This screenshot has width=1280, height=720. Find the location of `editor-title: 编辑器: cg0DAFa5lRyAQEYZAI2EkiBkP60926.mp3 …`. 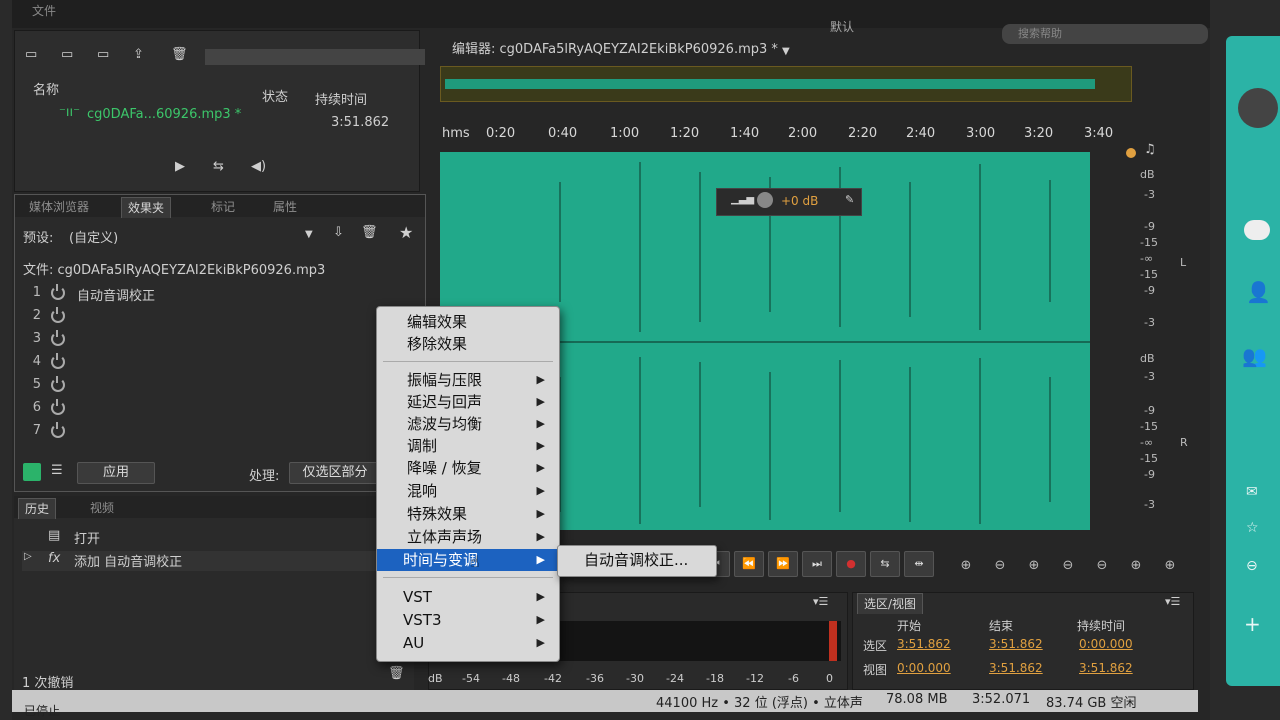

editor-title: 编辑器: cg0DAFa5lRyAQEYZAI2EkiBkP60926.mp3 … is located at coordinates (615, 47).